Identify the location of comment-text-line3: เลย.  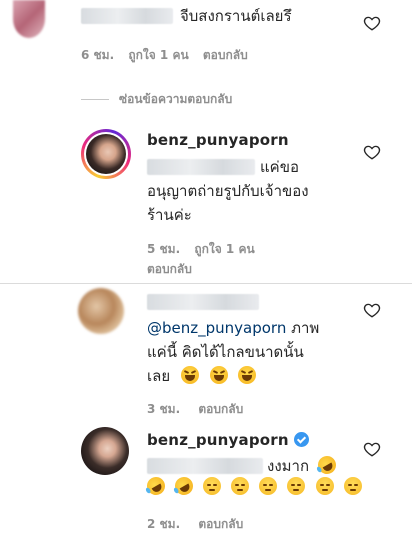
(202, 376).